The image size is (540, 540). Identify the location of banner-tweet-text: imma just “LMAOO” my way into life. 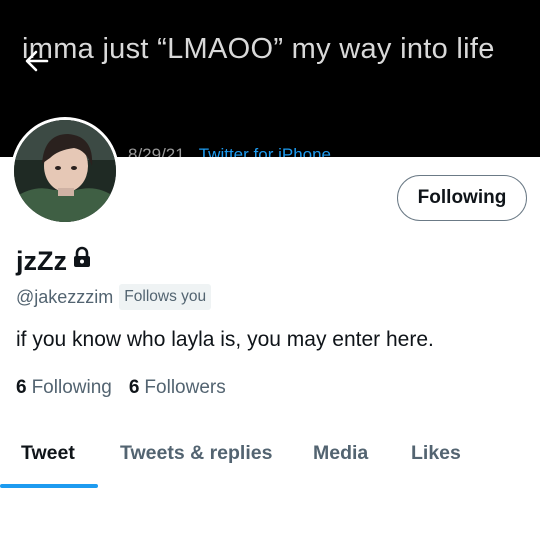
(258, 49).